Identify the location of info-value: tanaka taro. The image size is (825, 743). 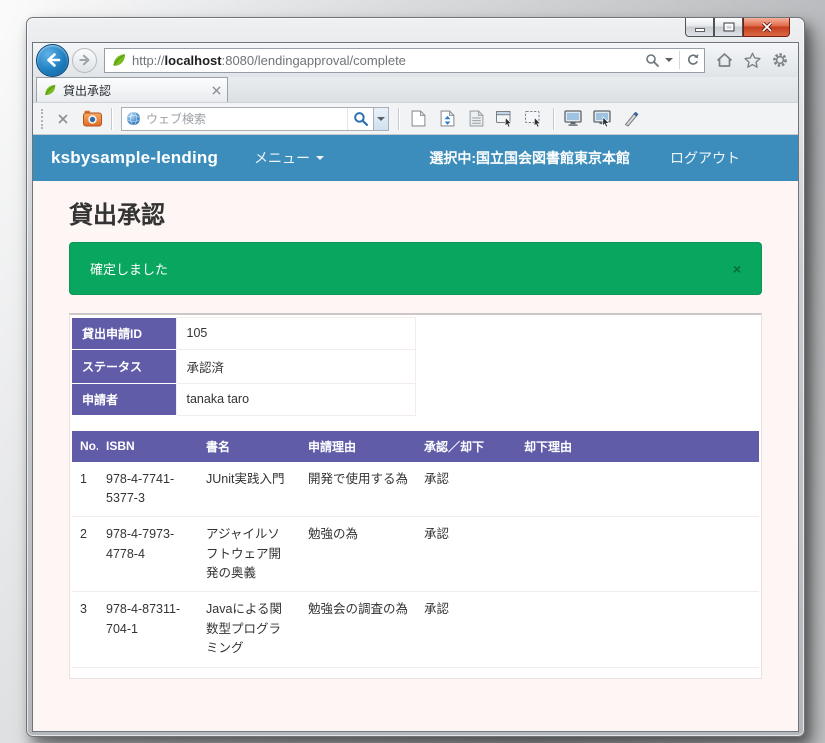
(295, 399).